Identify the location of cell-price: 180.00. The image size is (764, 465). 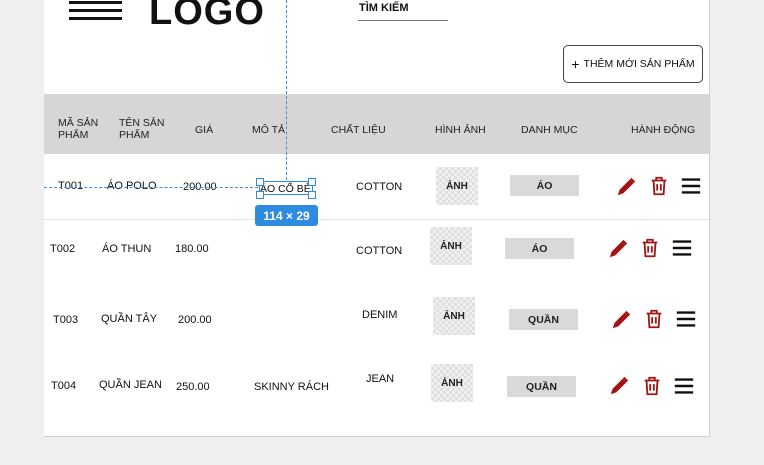
(192, 249).